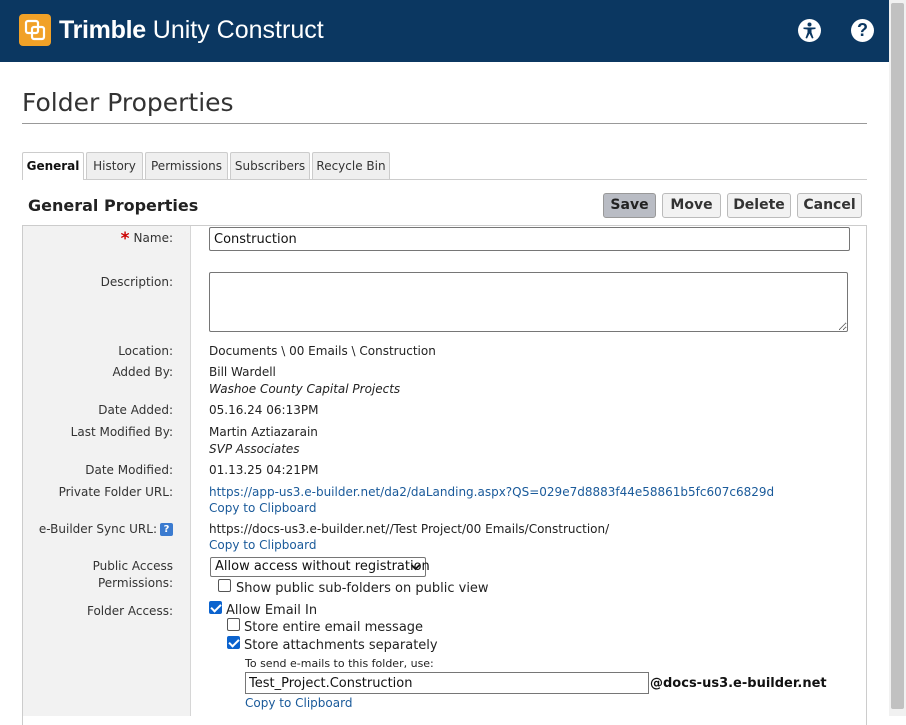 The width and height of the screenshot is (906, 725). What do you see at coordinates (809, 30) in the screenshot?
I see `accessibility-icon` at bounding box center [809, 30].